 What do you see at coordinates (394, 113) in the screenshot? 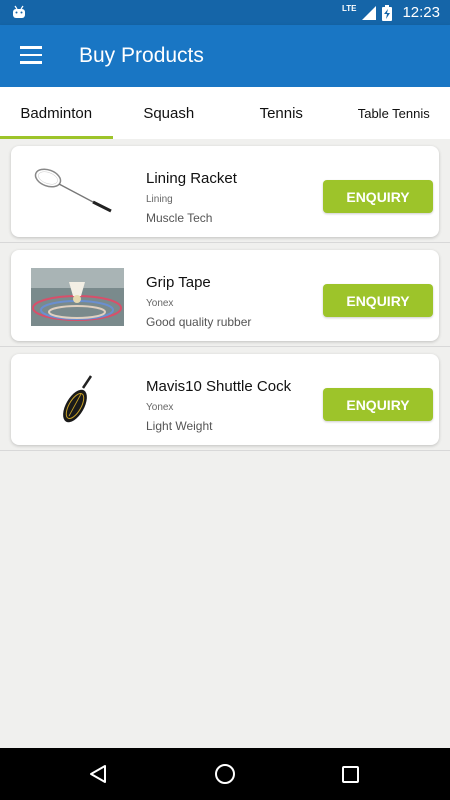
I see `tab-table-tennis: Table Tennis` at bounding box center [394, 113].